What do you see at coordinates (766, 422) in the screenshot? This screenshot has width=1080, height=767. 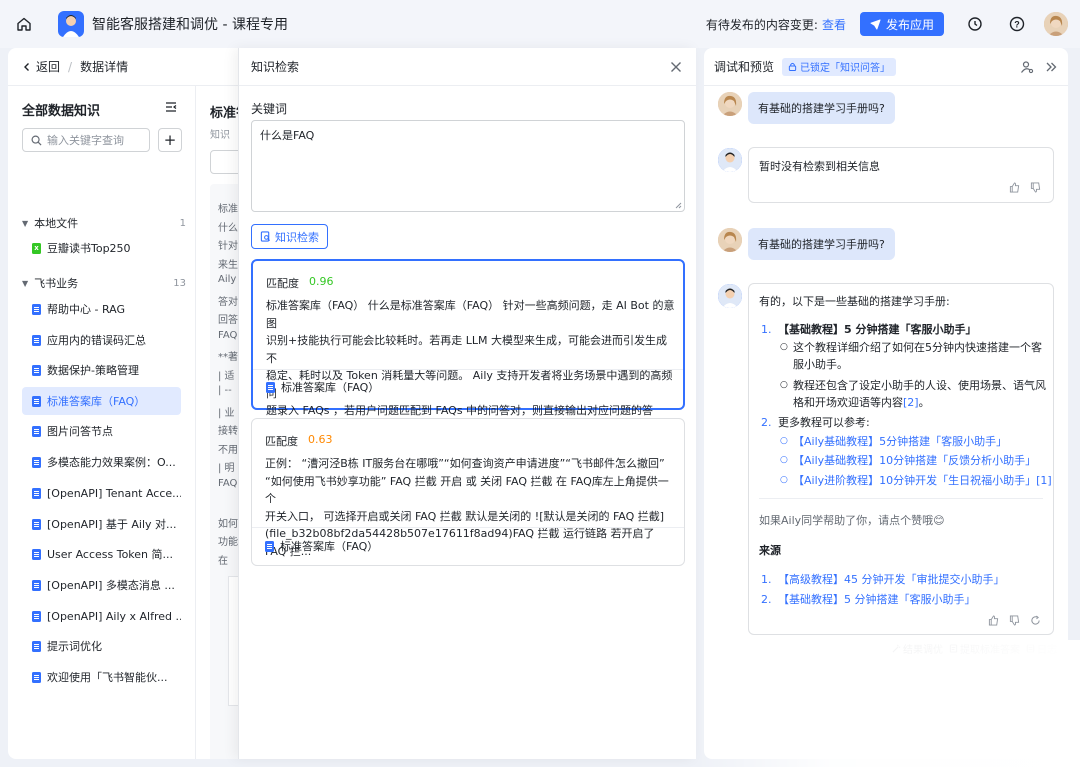 I see `list-number: 2.` at bounding box center [766, 422].